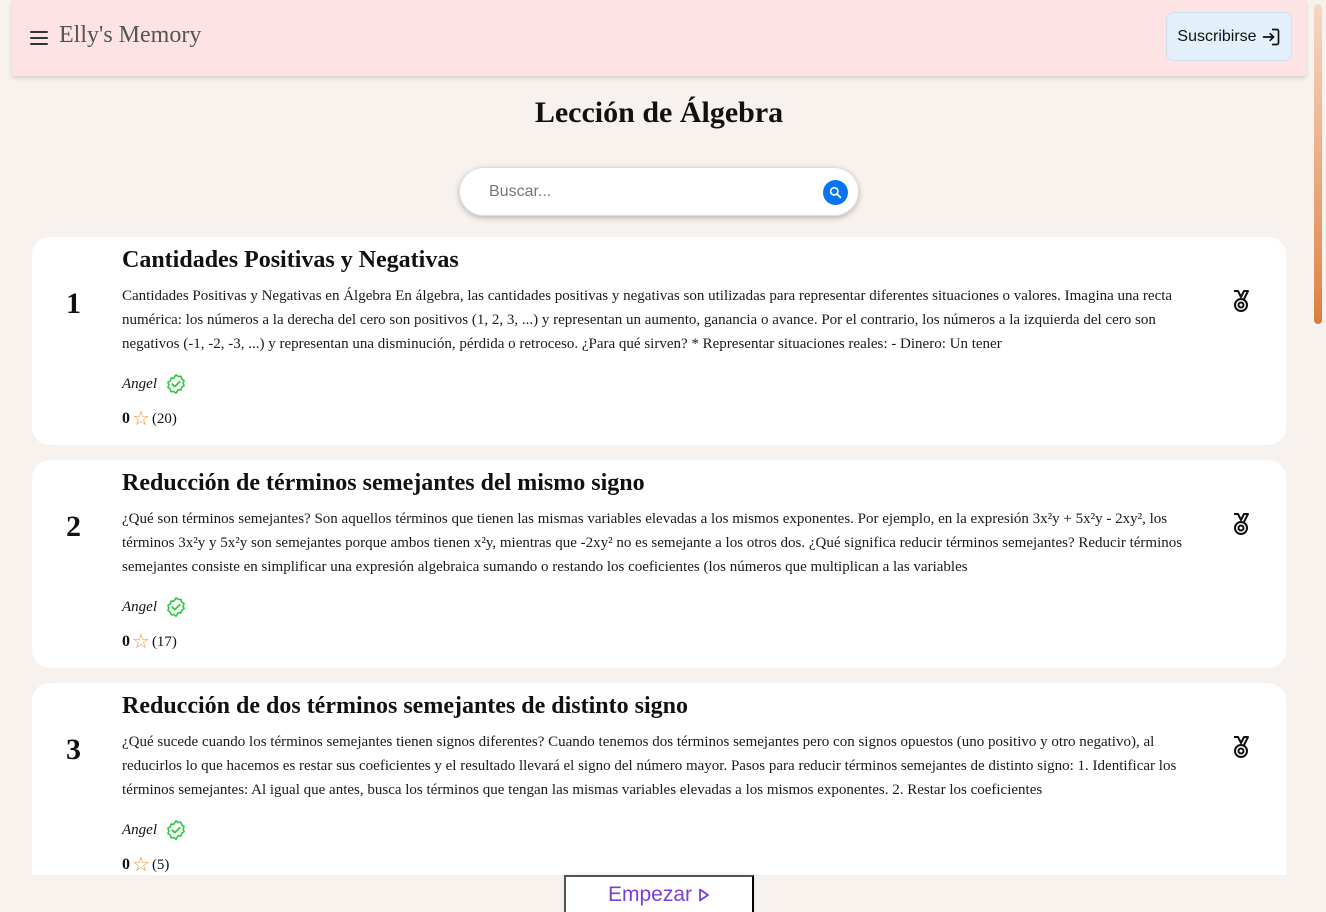 The height and width of the screenshot is (912, 1326). I want to click on rating-count: (5), so click(160, 864).